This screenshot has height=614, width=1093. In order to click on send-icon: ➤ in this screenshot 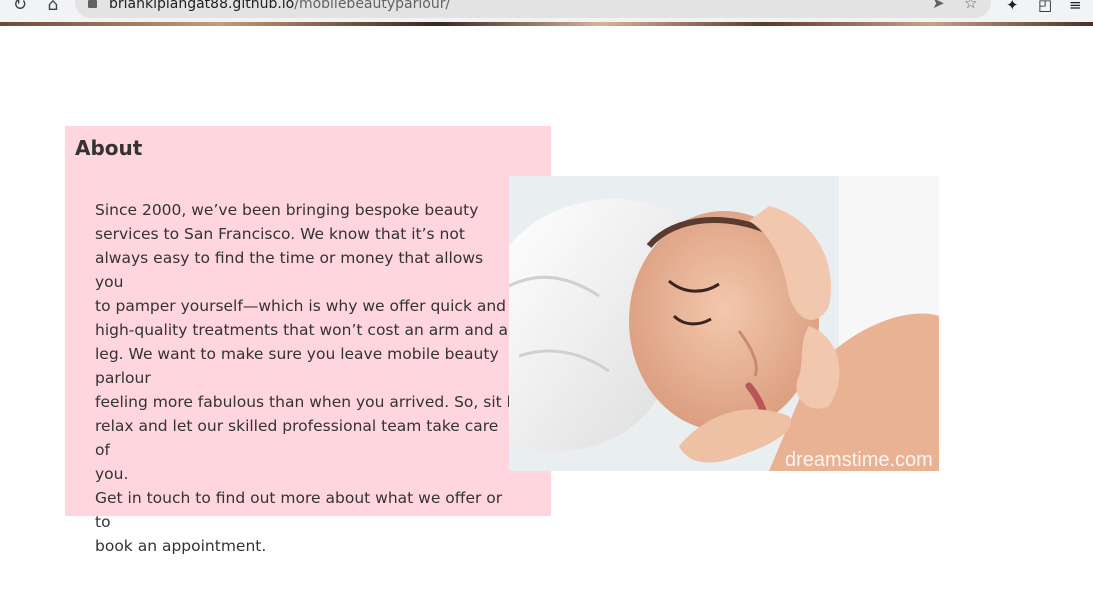, I will do `click(938, 6)`.